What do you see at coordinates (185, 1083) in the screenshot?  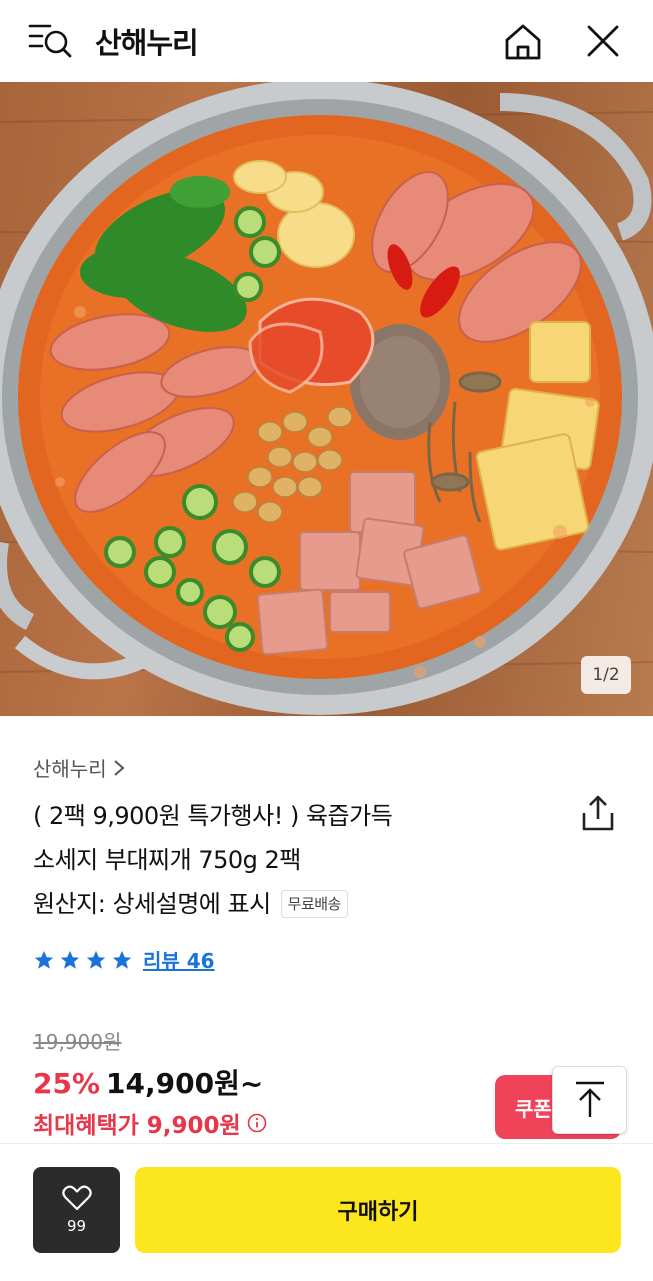 I see `sale-price: 14,900원~` at bounding box center [185, 1083].